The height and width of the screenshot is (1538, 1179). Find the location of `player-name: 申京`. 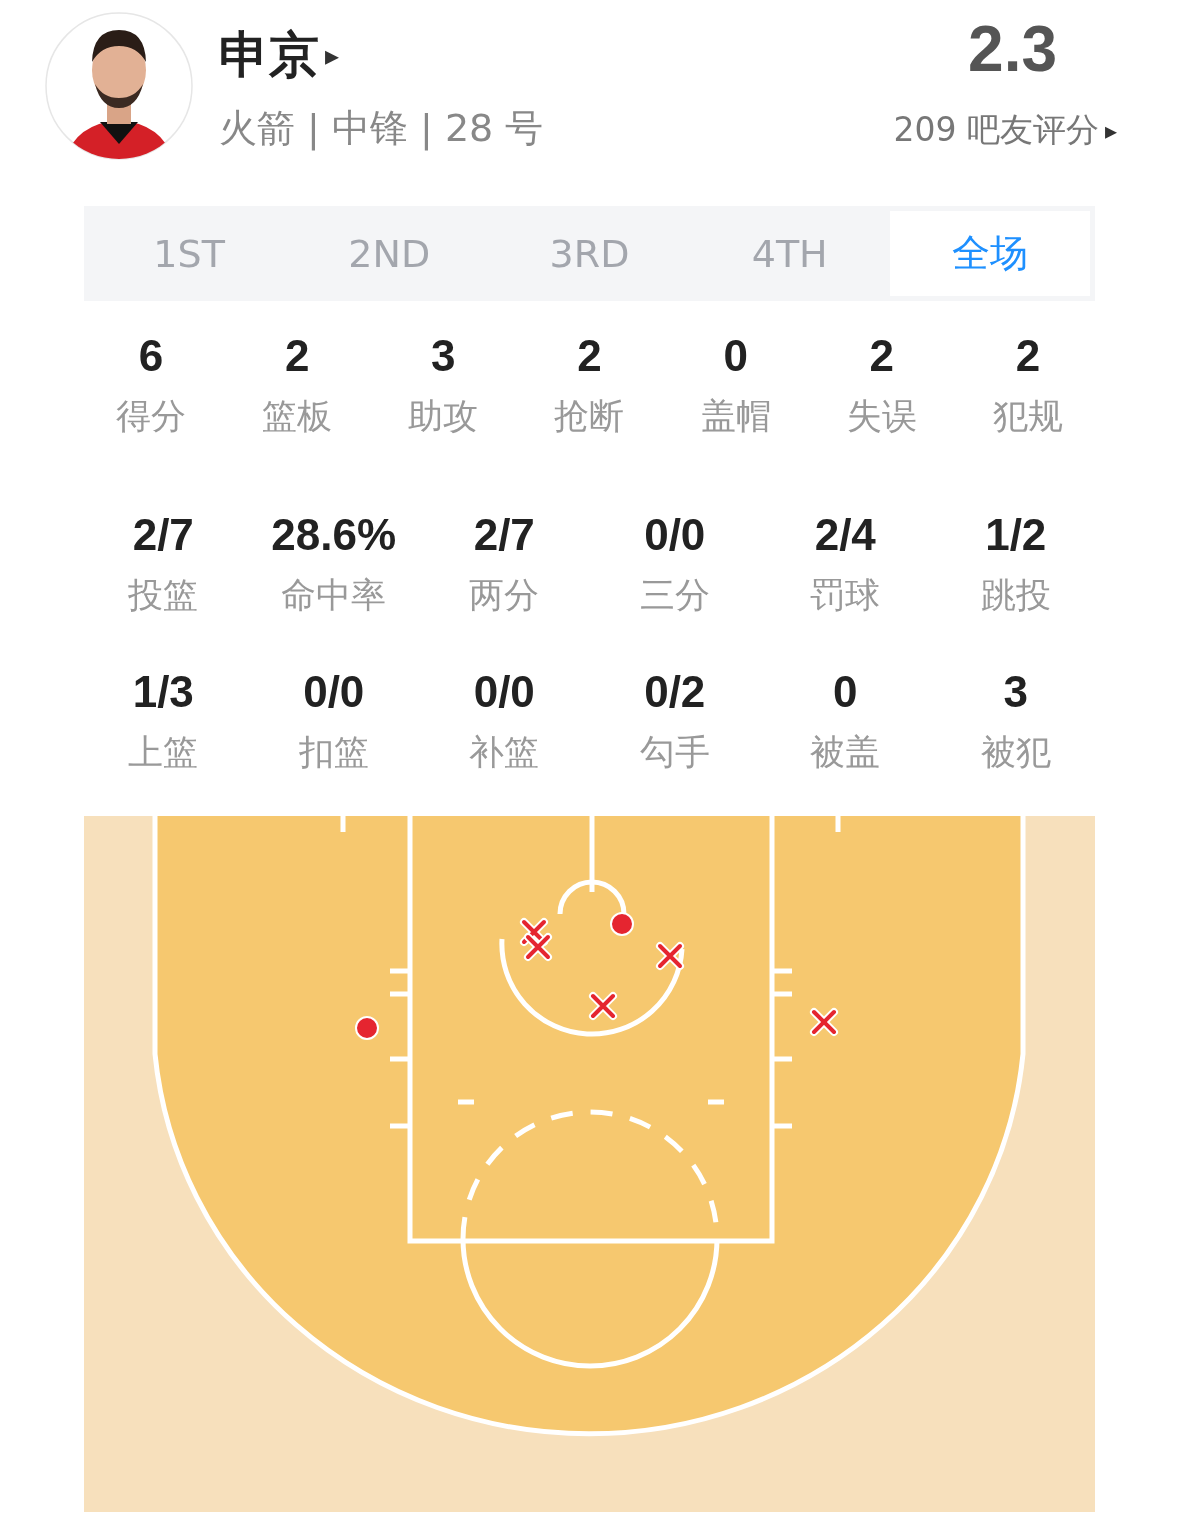

player-name: 申京 is located at coordinates (269, 55).